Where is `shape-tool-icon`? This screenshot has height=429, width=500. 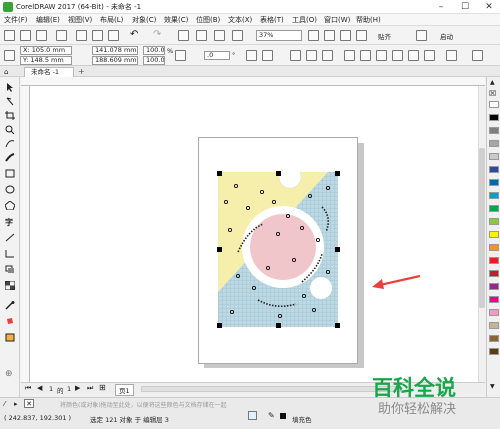
shape-tool-icon is located at coordinates (10, 101).